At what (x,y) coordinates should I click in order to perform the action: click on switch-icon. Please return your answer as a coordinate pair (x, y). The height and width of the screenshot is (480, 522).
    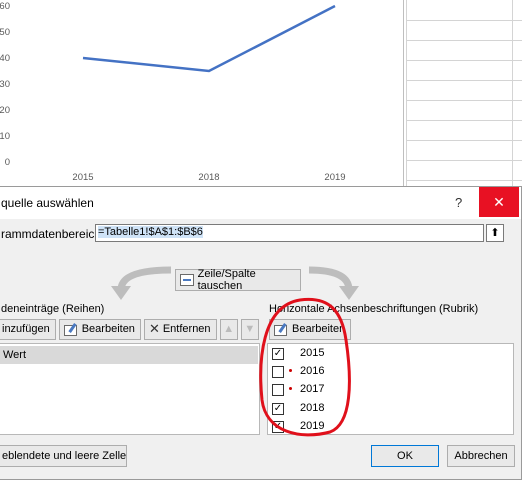
    Looking at the image, I should click on (187, 280).